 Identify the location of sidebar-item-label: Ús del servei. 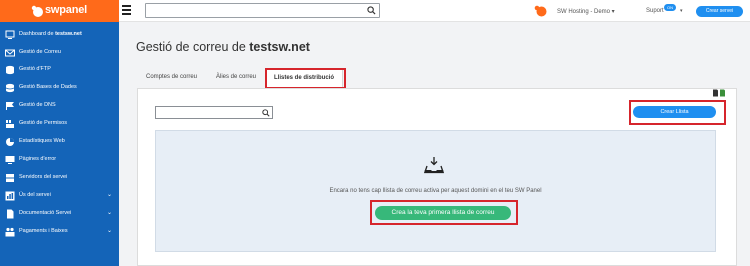
(35, 195).